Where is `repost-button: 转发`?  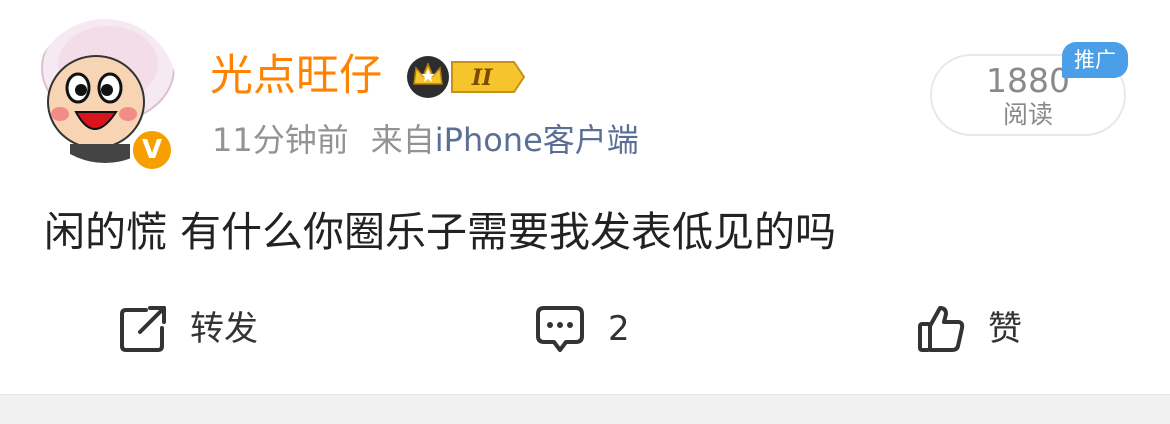
repost-button: 转发 is located at coordinates (188, 329).